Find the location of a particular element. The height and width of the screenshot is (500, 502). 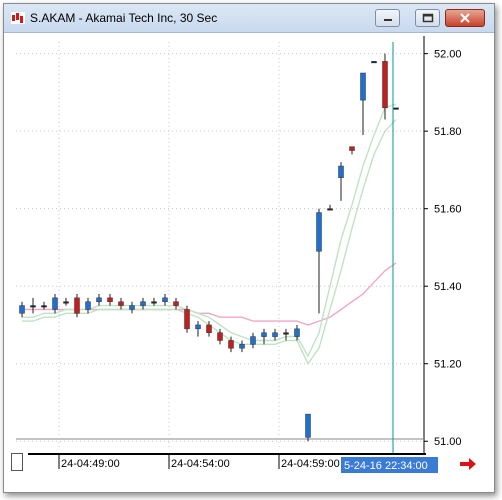

x-tick-label: 24-04:54:00 is located at coordinates (200, 464).